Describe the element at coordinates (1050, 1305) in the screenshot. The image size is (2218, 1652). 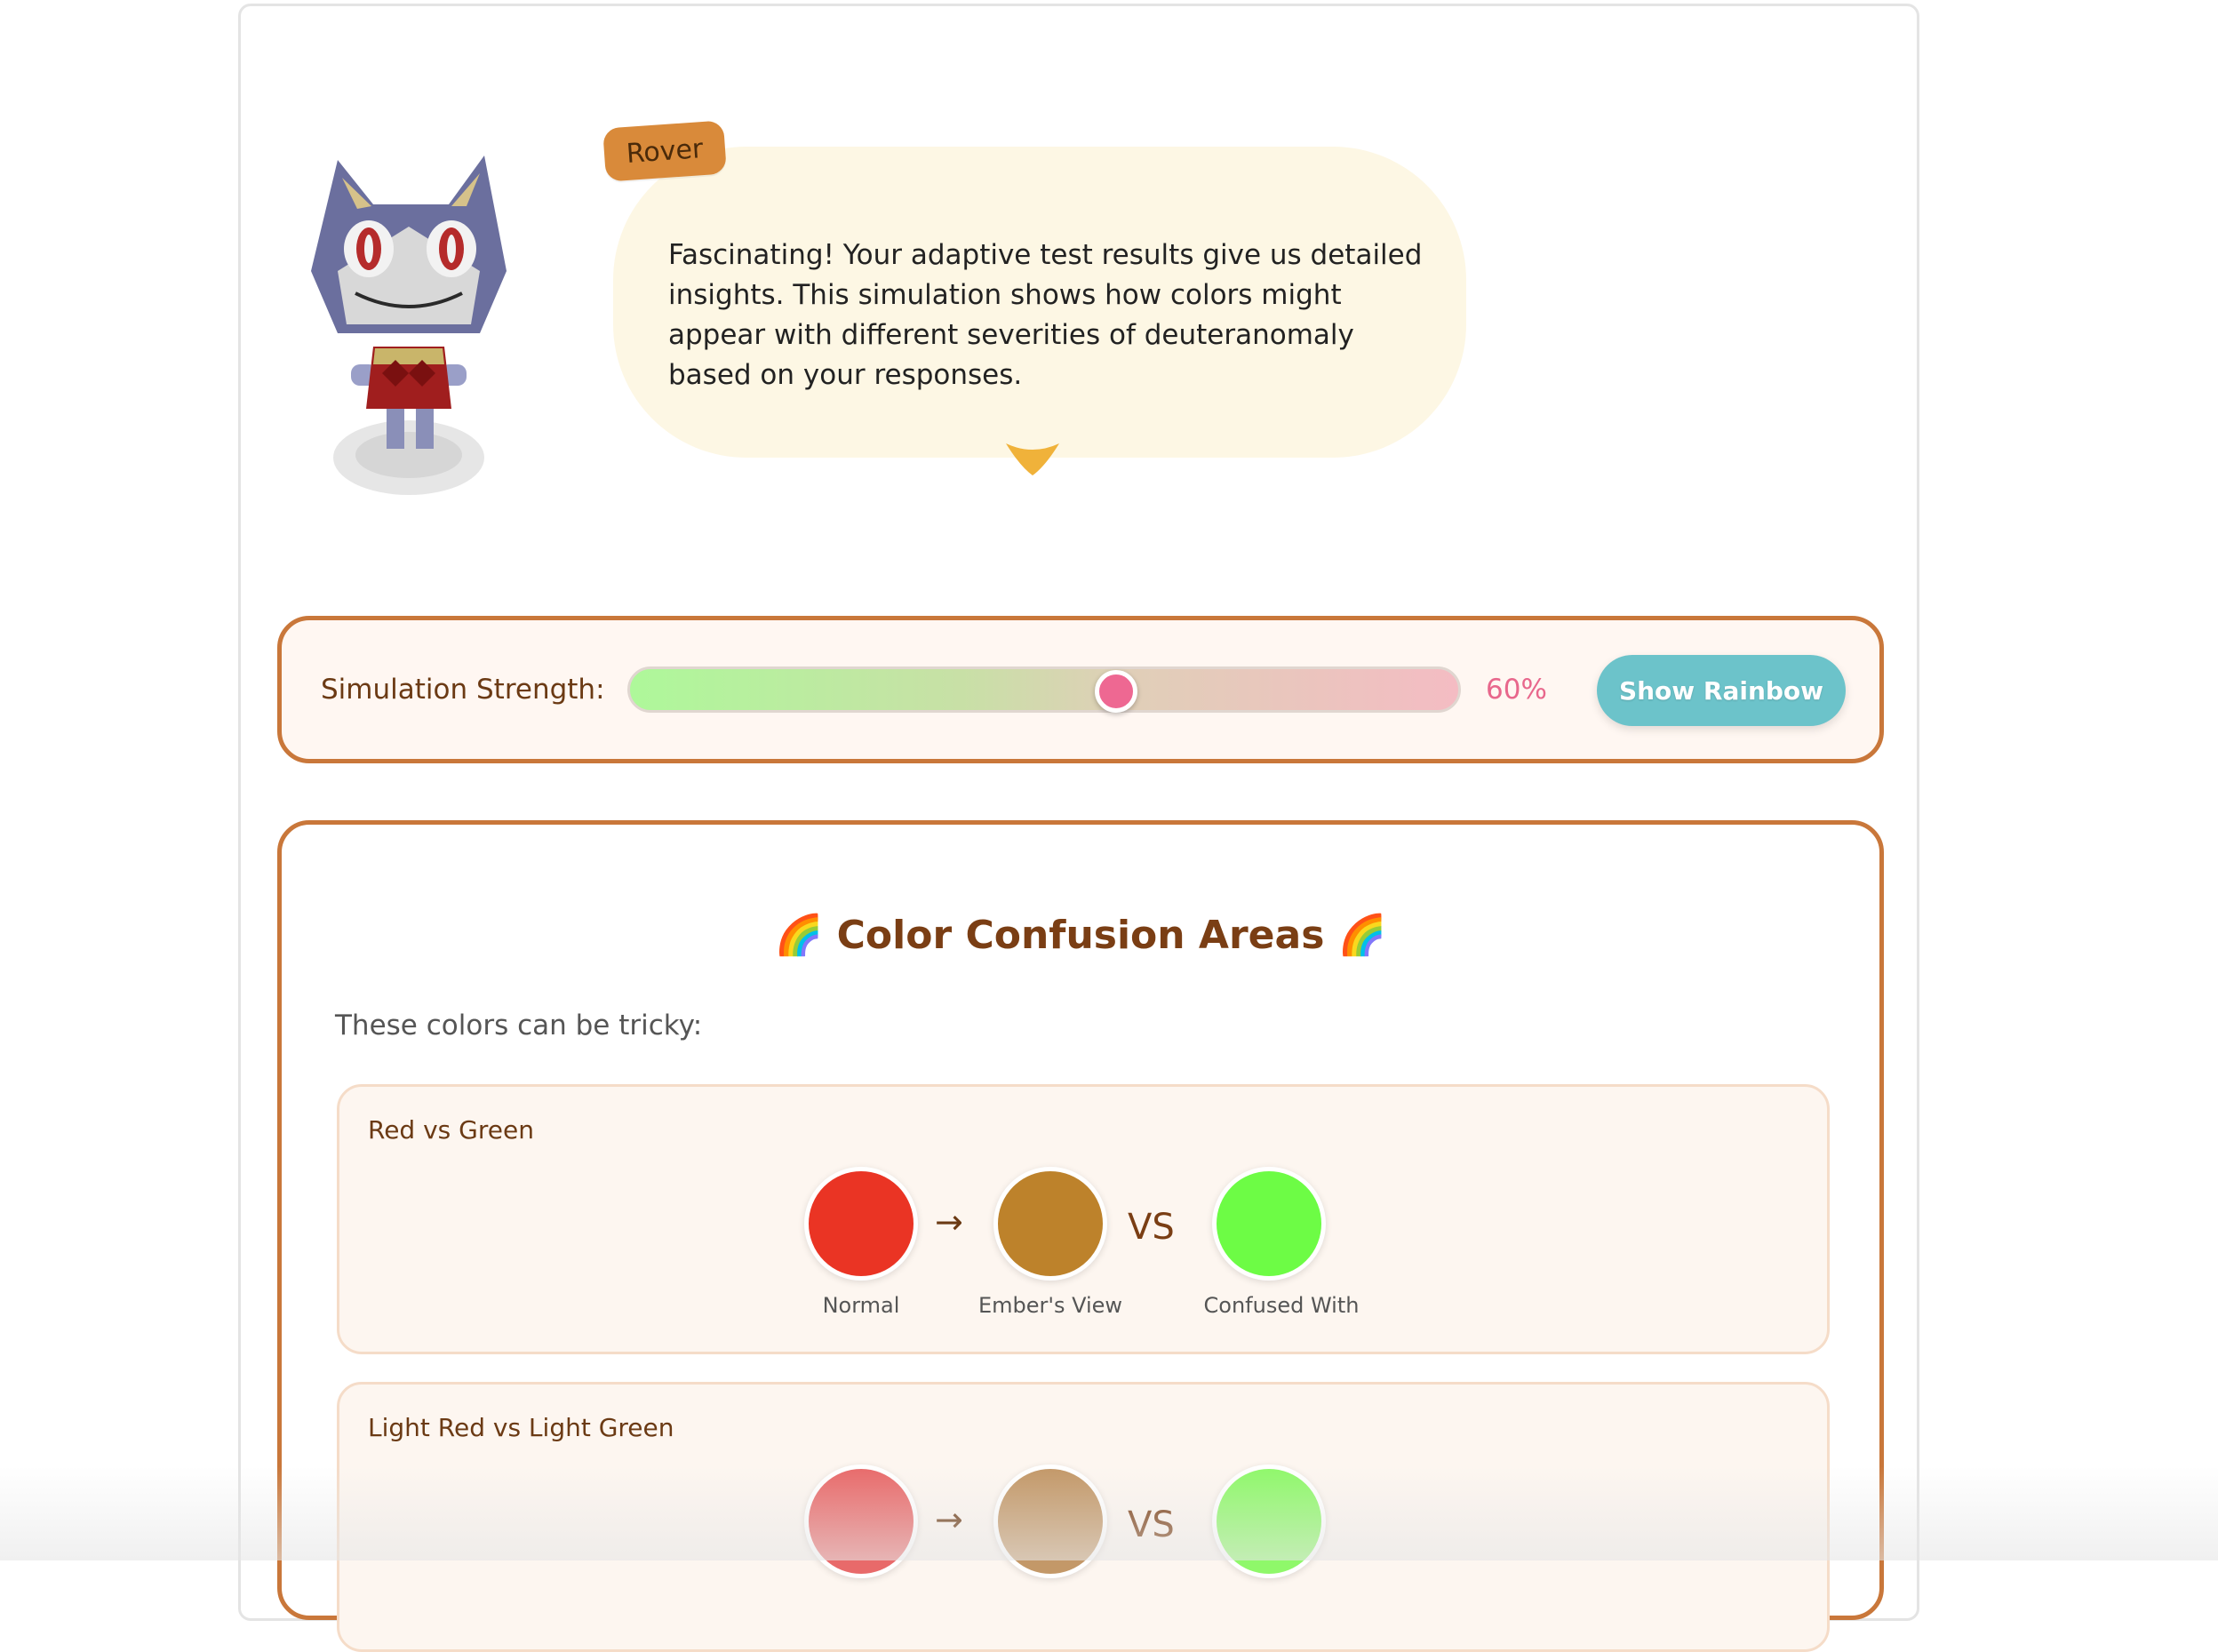
I see `simulated-caption: Ember's View` at that location.